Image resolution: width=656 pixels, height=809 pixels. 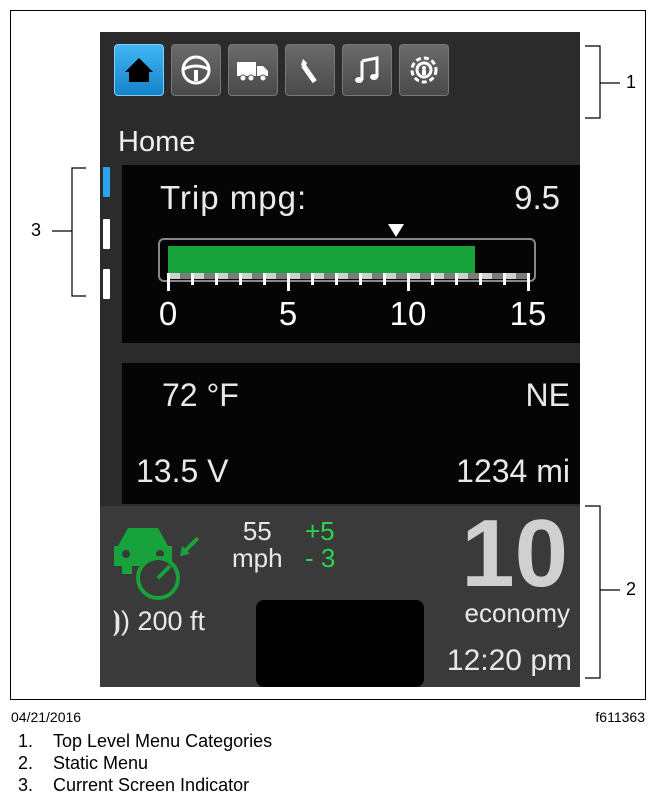 I want to click on callout-2: 2, so click(x=631, y=589).